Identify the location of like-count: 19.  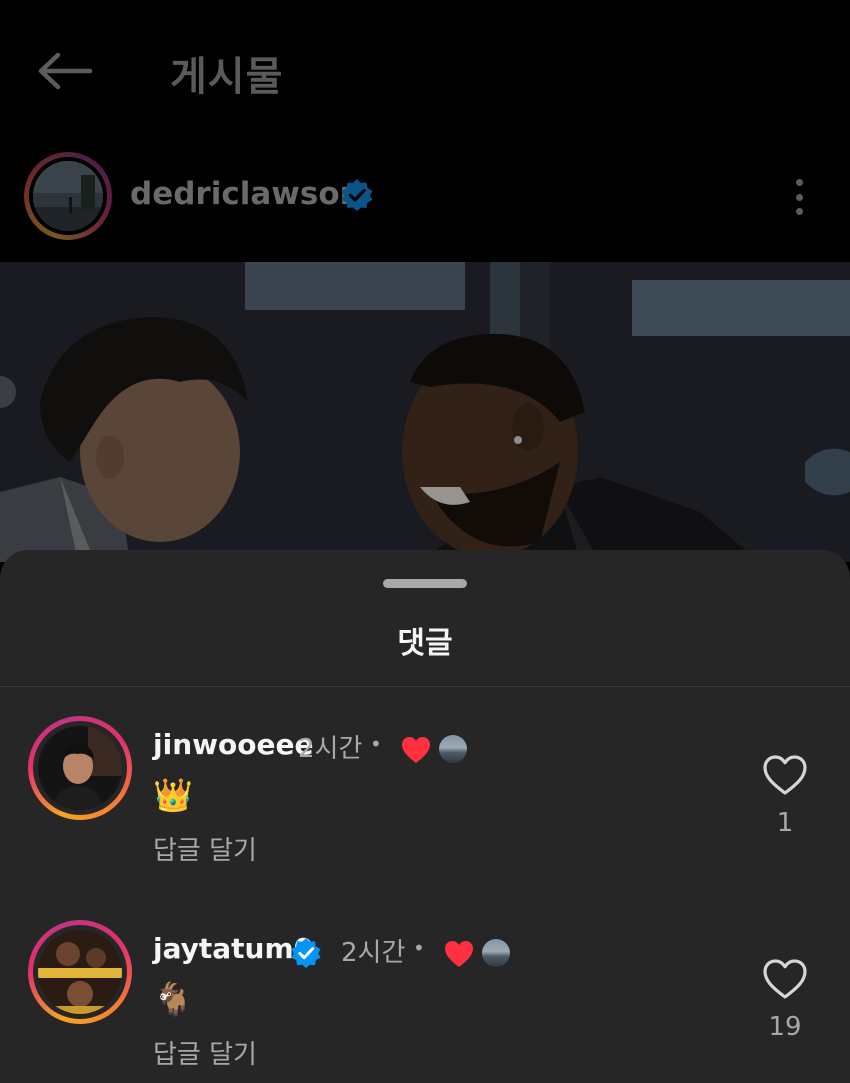
(785, 1027).